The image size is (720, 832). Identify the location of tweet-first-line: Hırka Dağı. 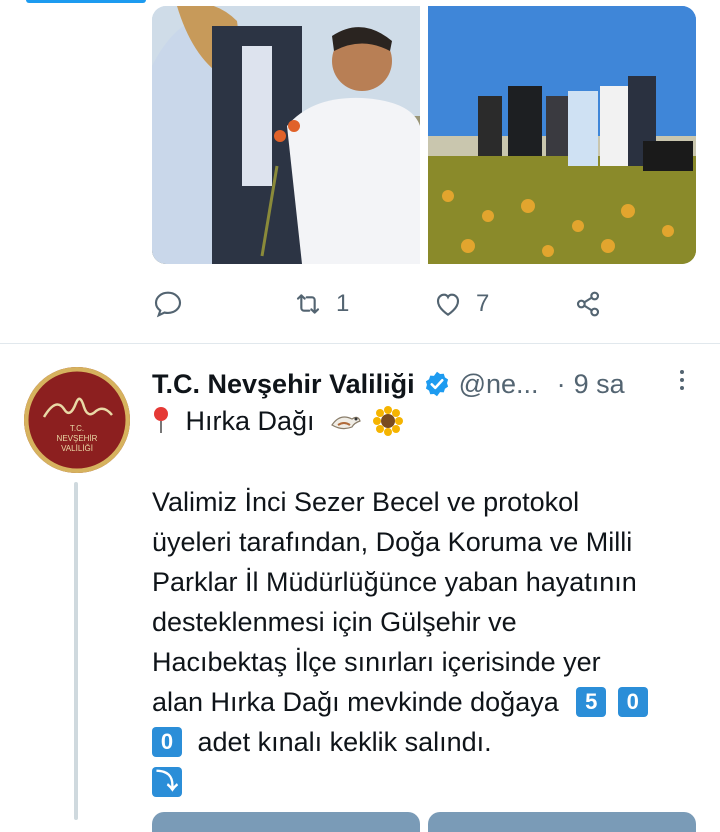
(278, 421).